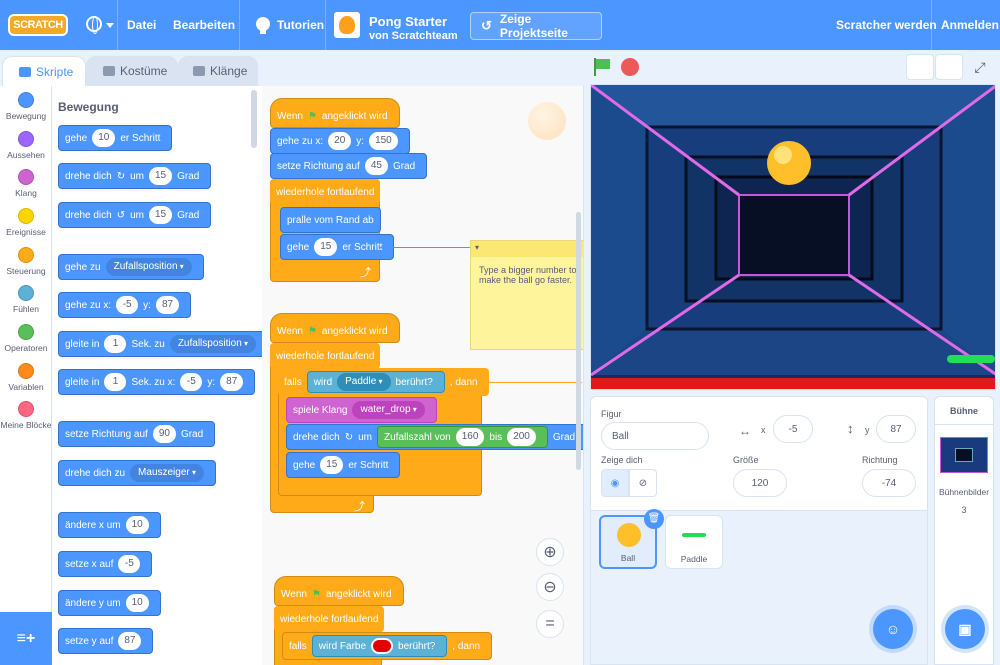  I want to click on small-stage-button, so click(920, 67).